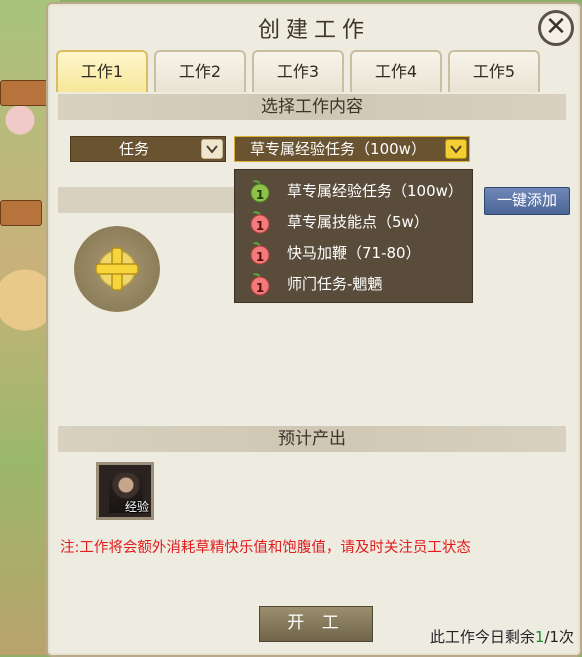  I want to click on task-dropdown: 草专属经验任务（100w）, so click(352, 149).